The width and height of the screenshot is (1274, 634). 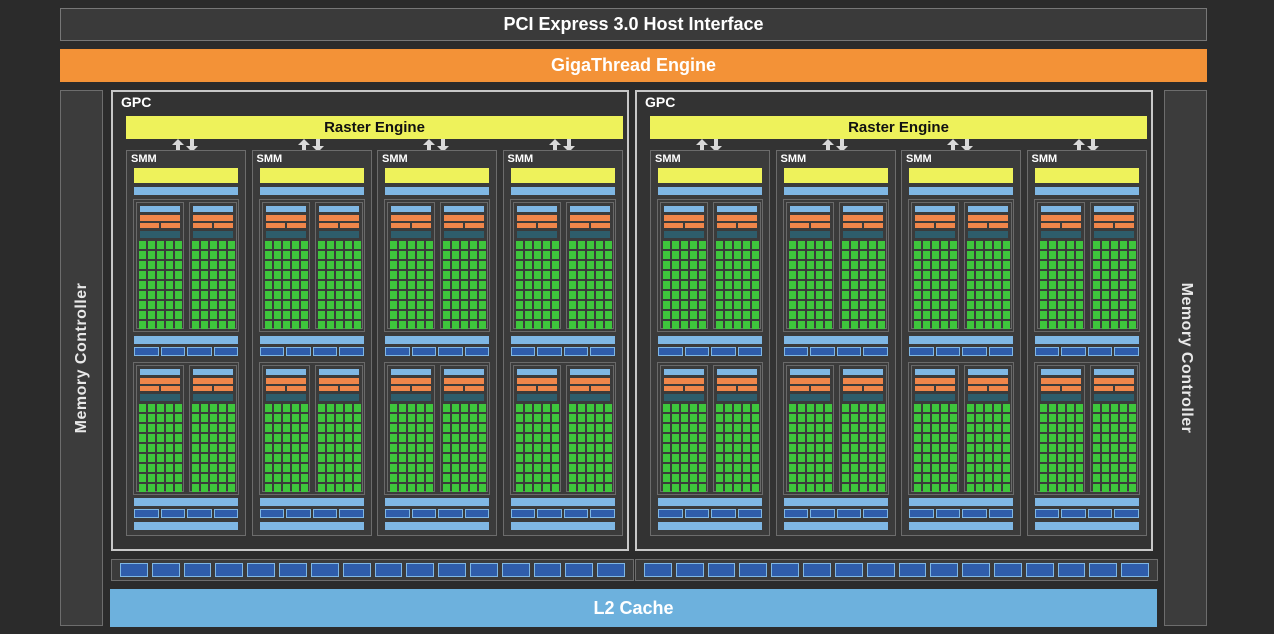 What do you see at coordinates (437, 340) in the screenshot?
I see `shared-memory-bar` at bounding box center [437, 340].